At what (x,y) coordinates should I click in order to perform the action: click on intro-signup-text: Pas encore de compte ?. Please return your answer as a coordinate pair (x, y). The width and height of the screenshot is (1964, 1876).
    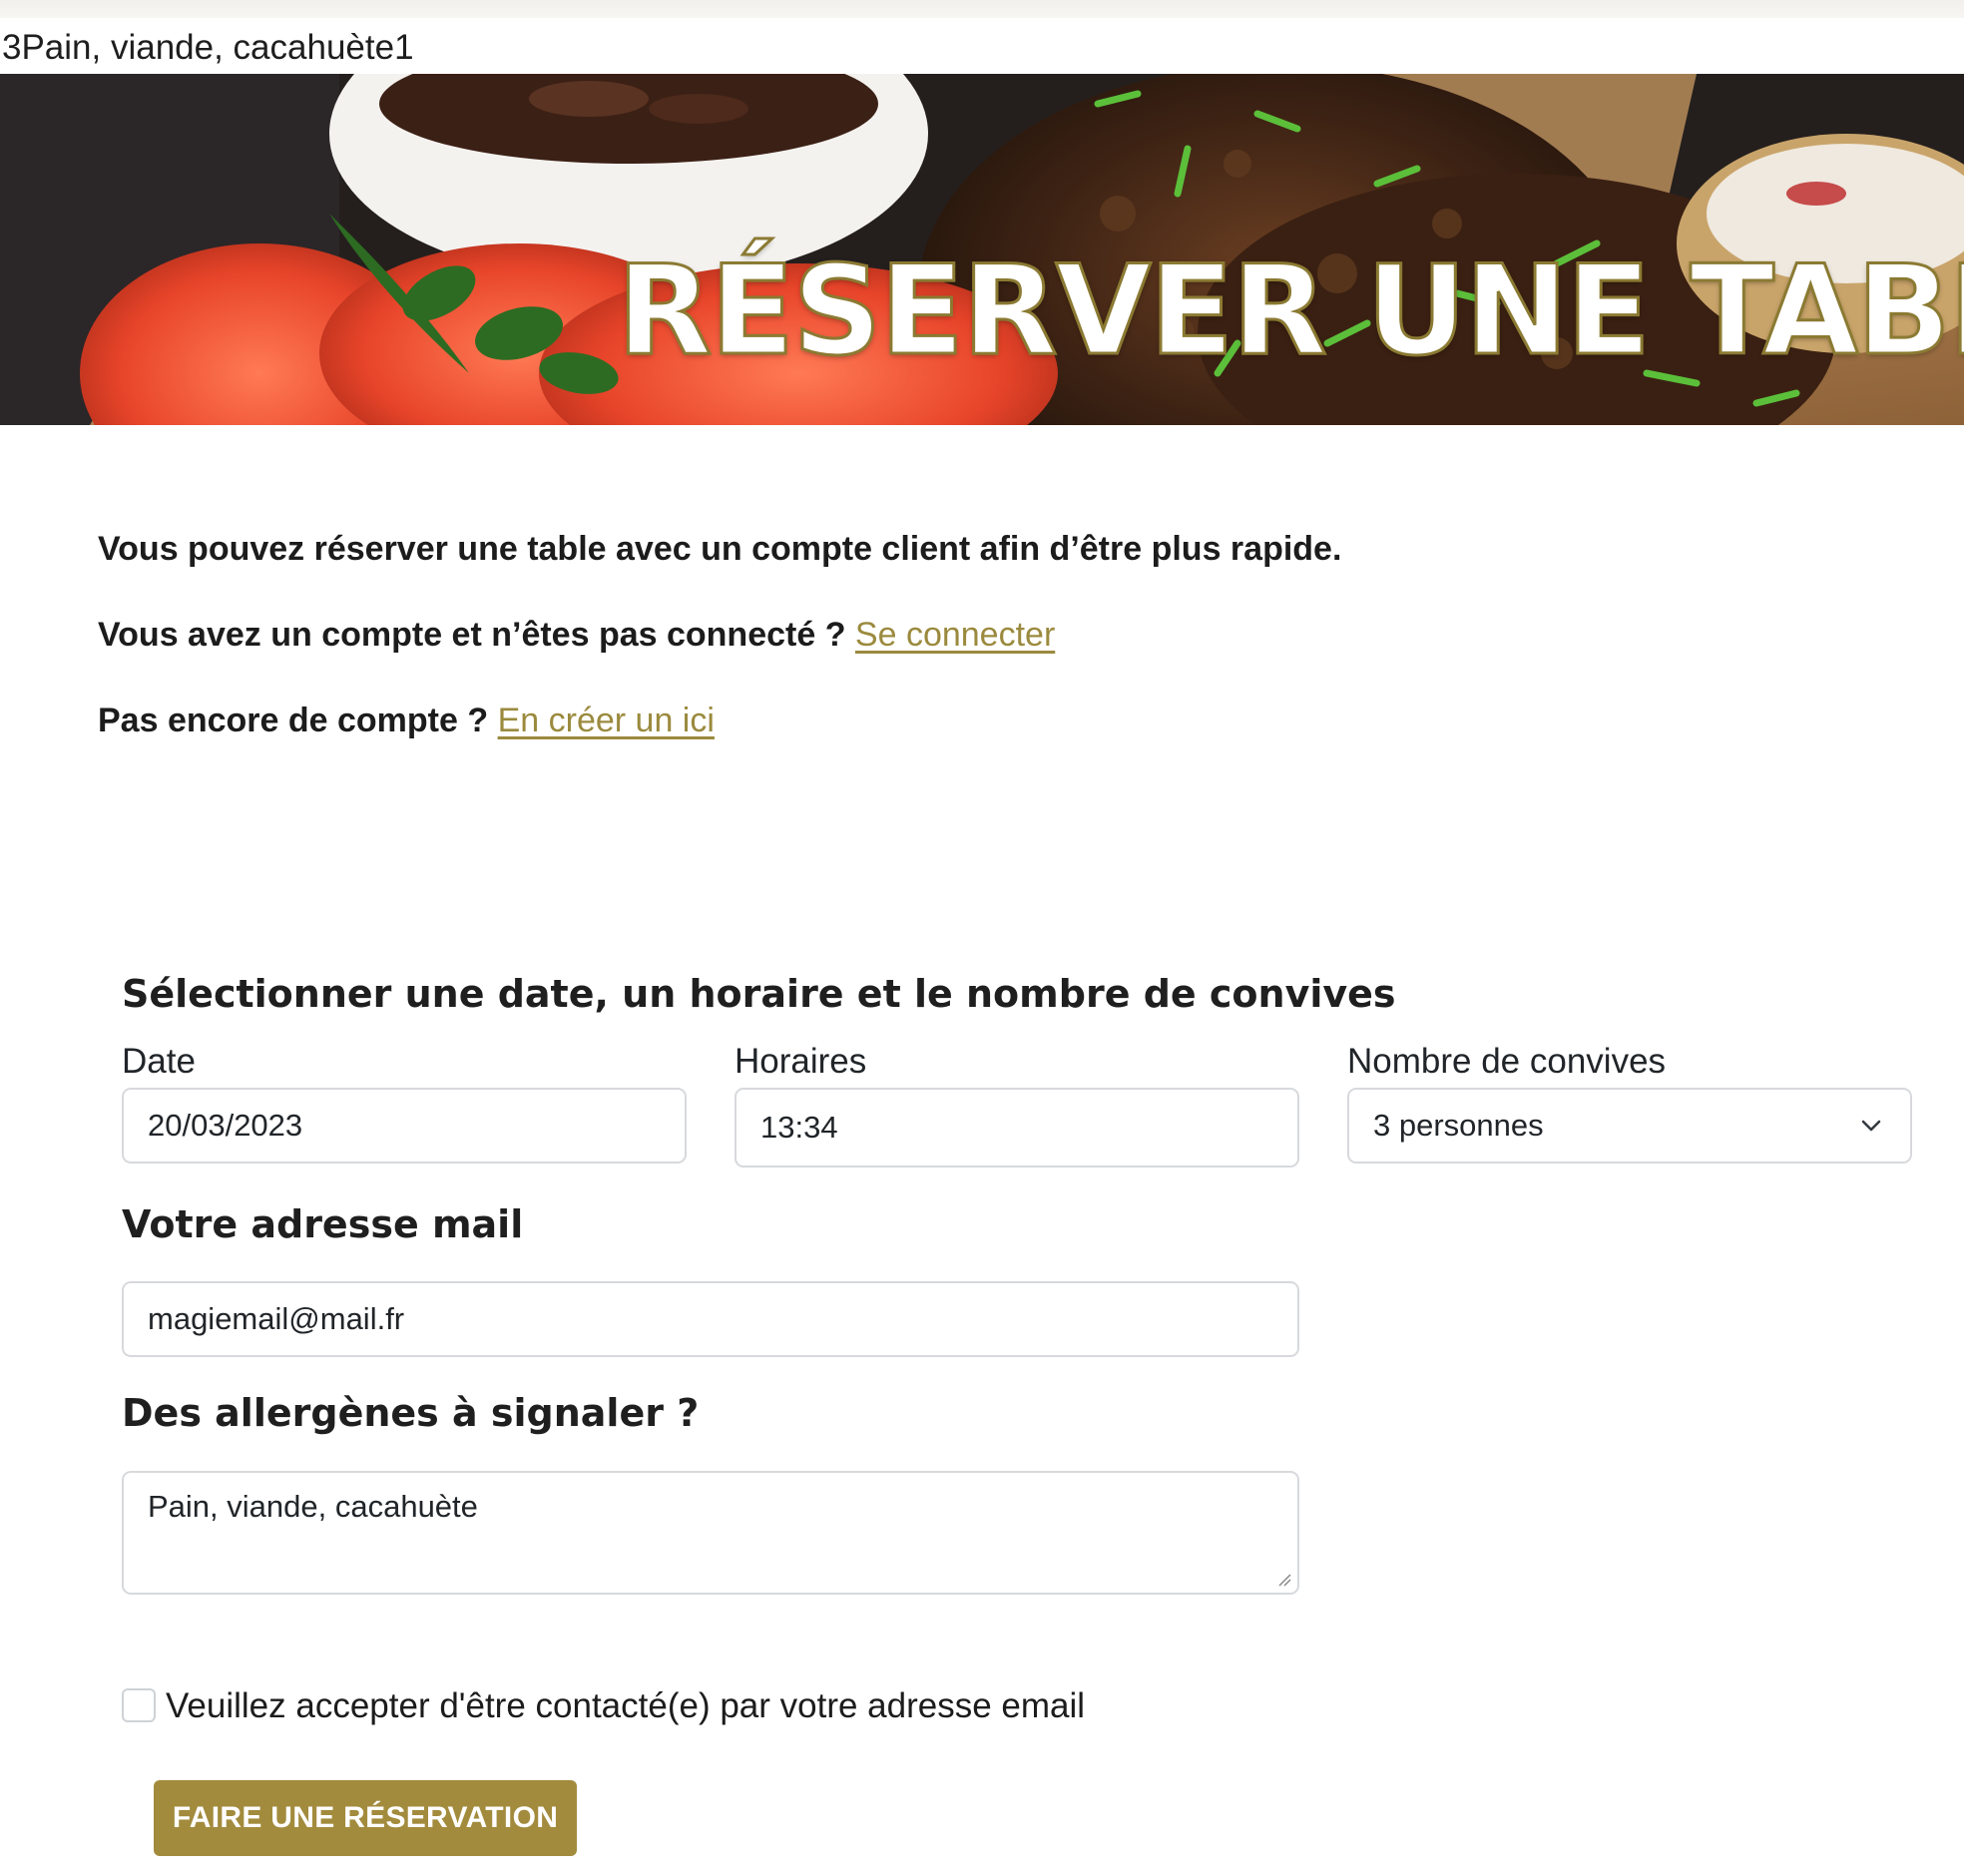
    Looking at the image, I should click on (293, 720).